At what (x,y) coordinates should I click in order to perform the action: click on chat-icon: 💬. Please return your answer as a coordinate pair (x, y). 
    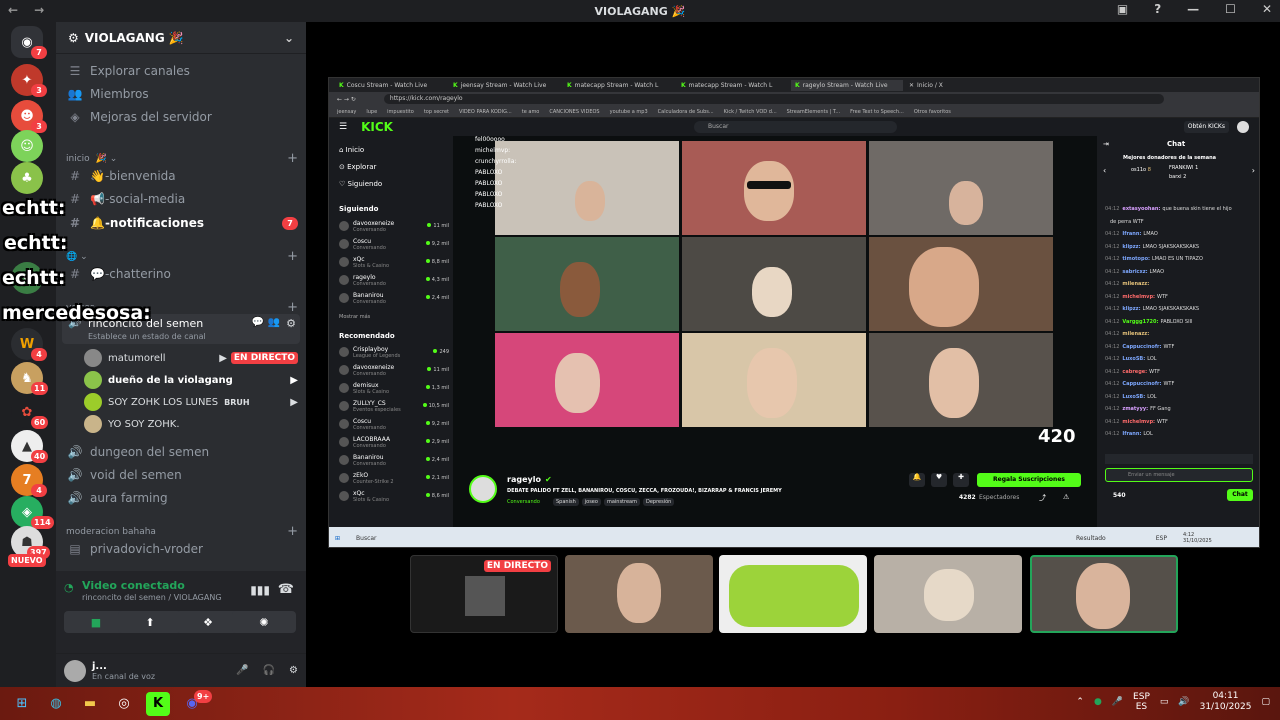
    Looking at the image, I should click on (258, 322).